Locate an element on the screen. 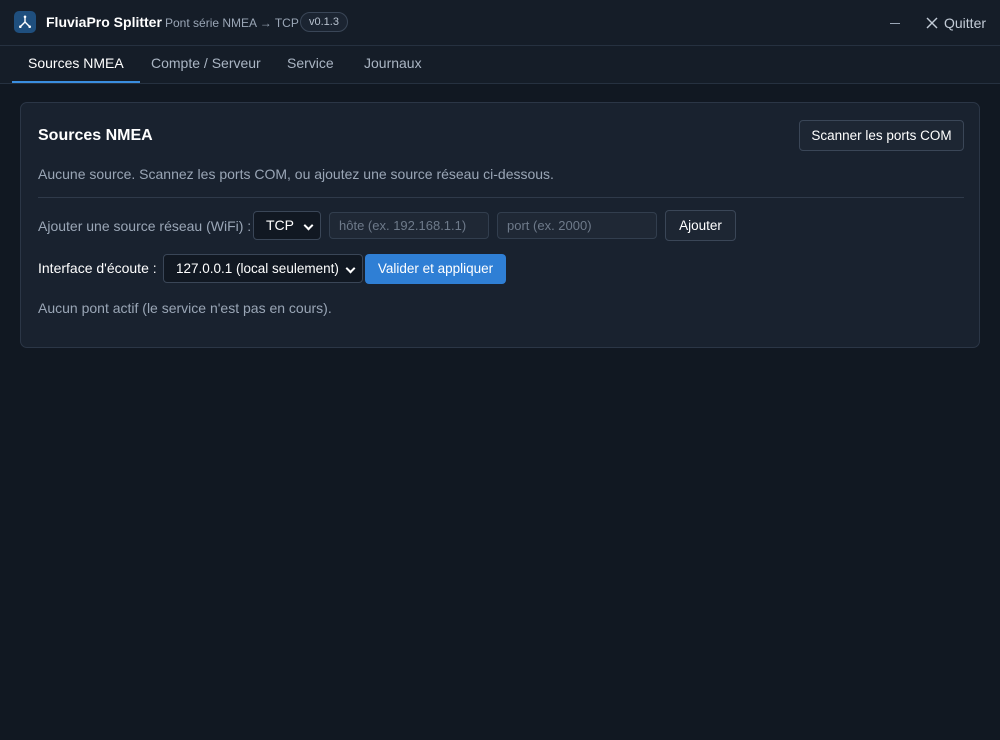  close-icon is located at coordinates (932, 23).